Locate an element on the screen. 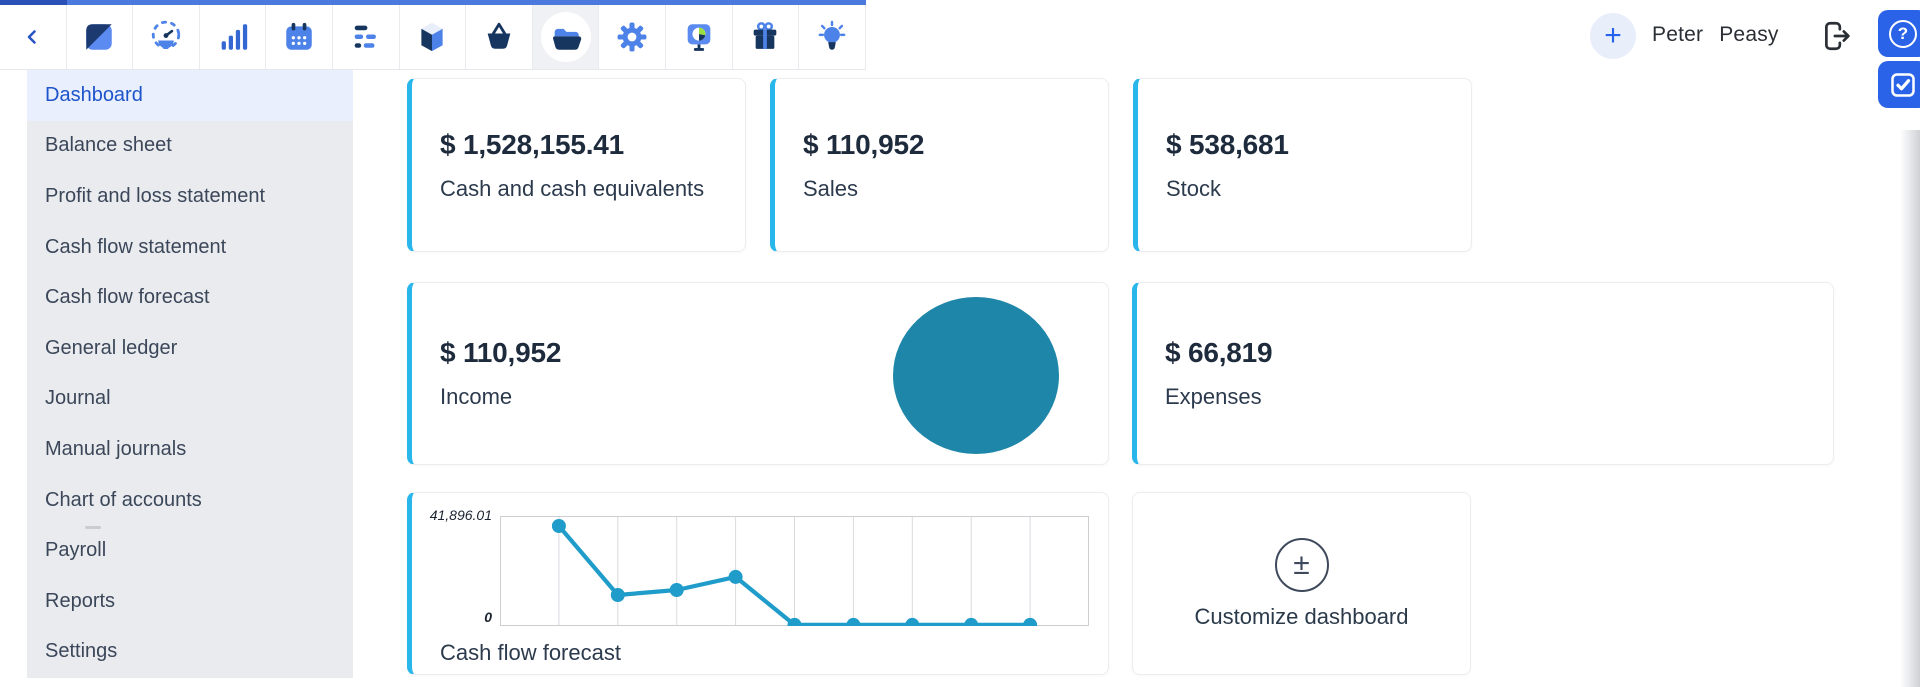 Image resolution: width=1920 pixels, height=687 pixels. kpi-label: Expenses is located at coordinates (1213, 396).